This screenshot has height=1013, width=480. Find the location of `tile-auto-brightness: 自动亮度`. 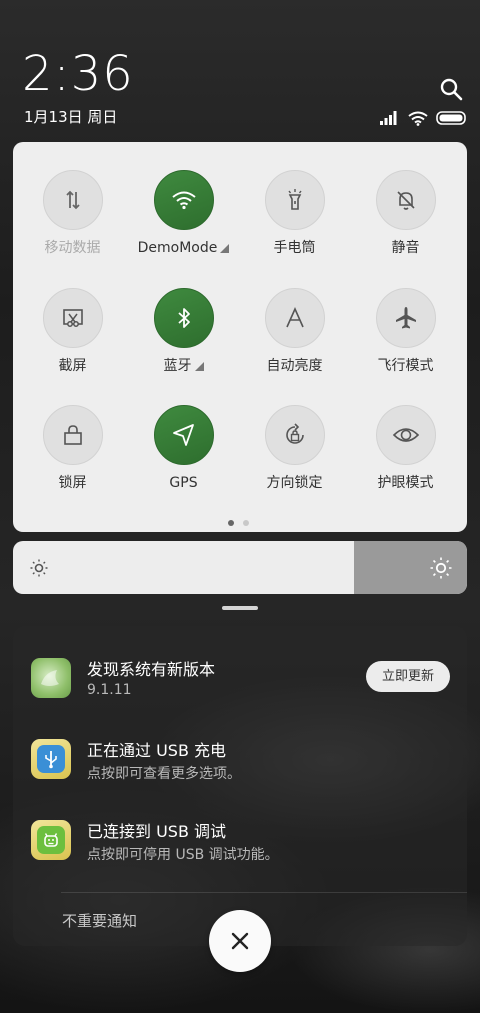

tile-auto-brightness: 自动亮度 is located at coordinates (294, 343).